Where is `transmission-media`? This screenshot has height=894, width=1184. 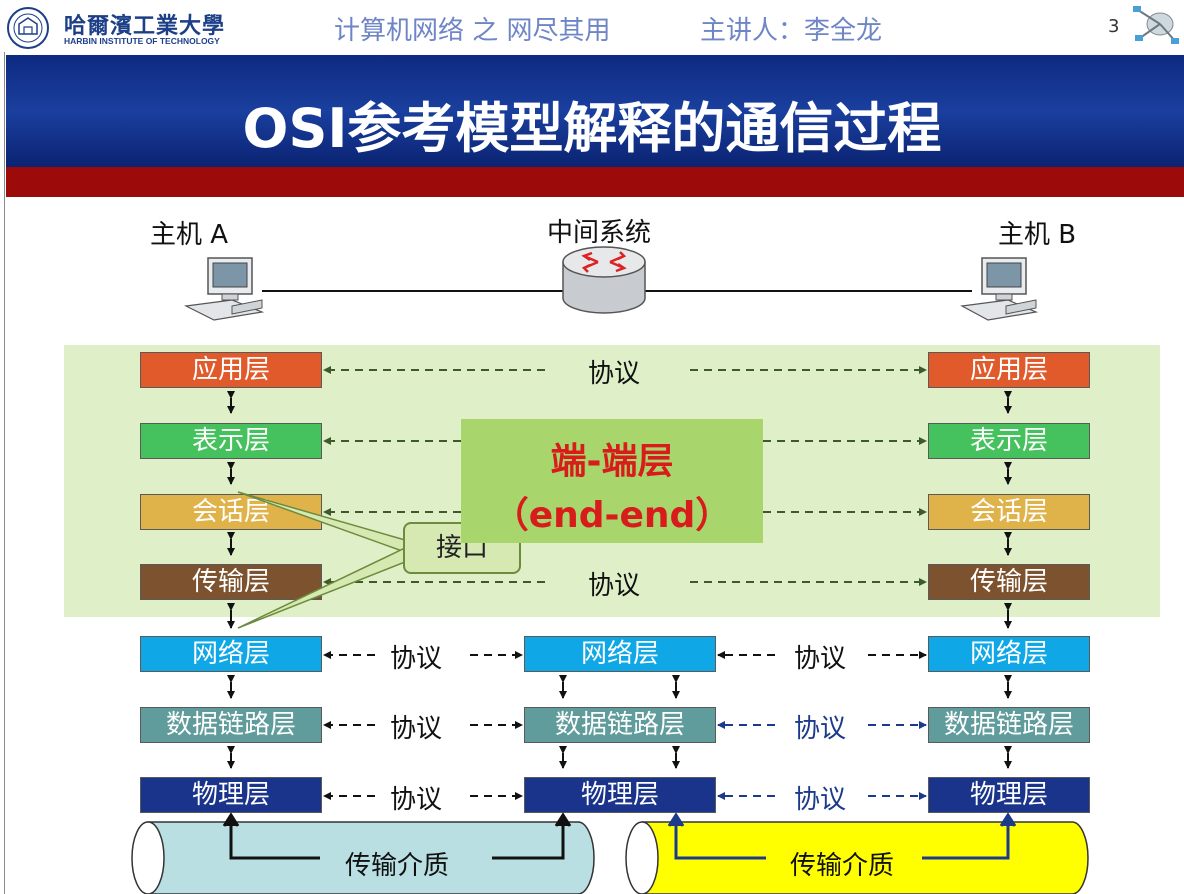 transmission-media is located at coordinates (610, 853).